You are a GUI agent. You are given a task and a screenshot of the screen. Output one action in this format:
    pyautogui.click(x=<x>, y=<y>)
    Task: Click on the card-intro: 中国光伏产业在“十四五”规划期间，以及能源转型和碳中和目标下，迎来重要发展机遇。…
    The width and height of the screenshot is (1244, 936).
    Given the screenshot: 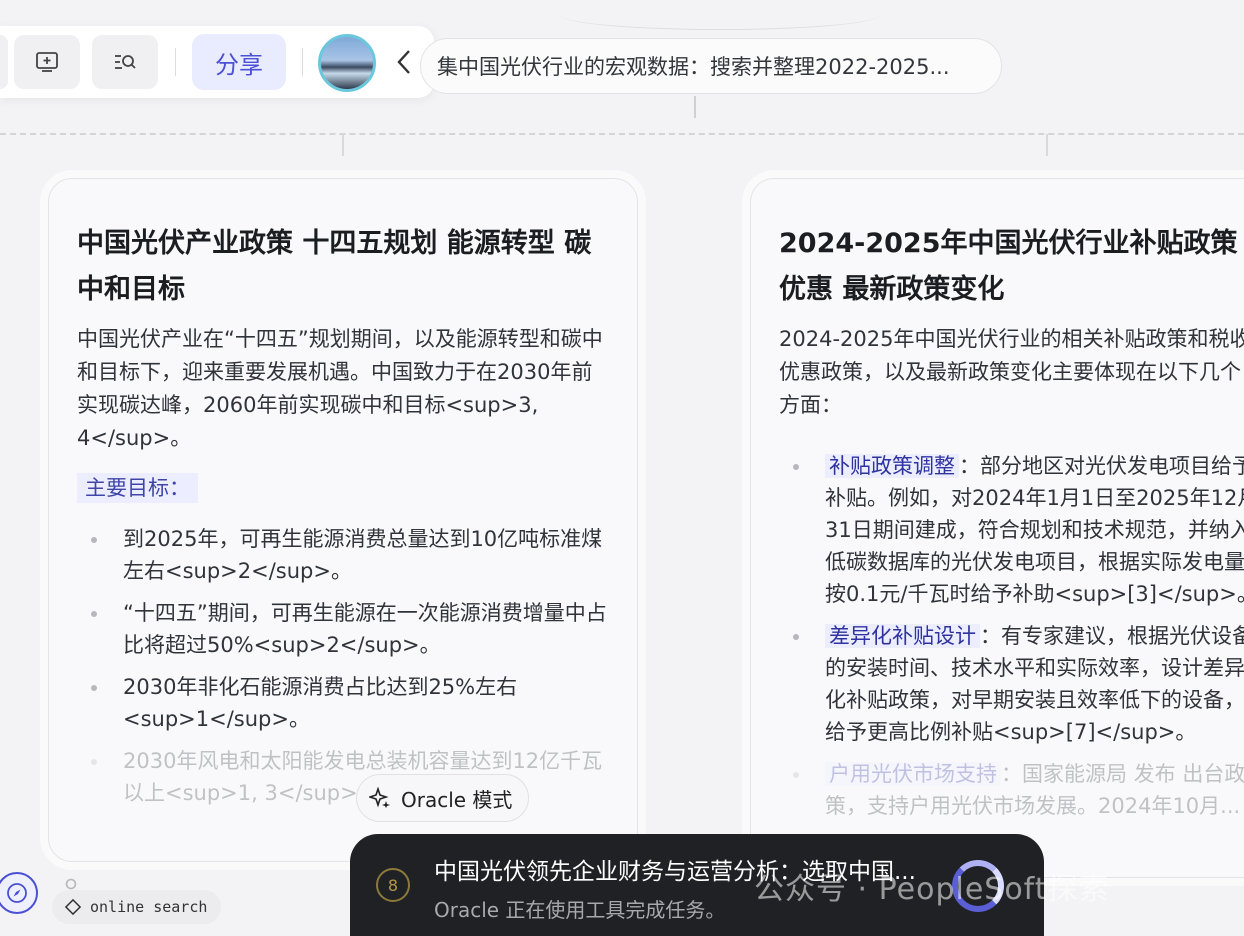 What is the action you would take?
    pyautogui.click(x=340, y=388)
    